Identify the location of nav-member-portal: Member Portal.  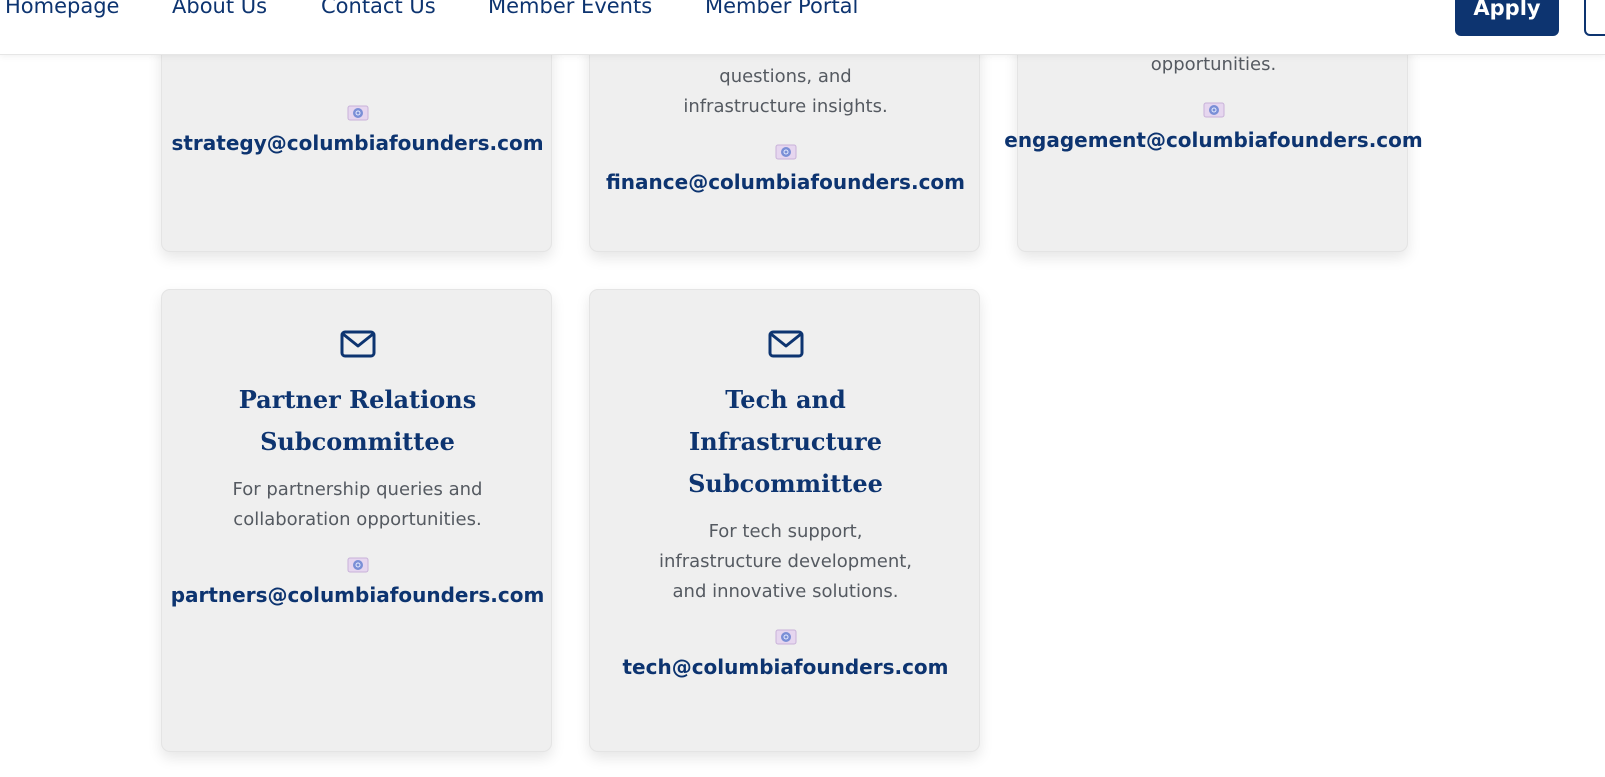
(781, 9).